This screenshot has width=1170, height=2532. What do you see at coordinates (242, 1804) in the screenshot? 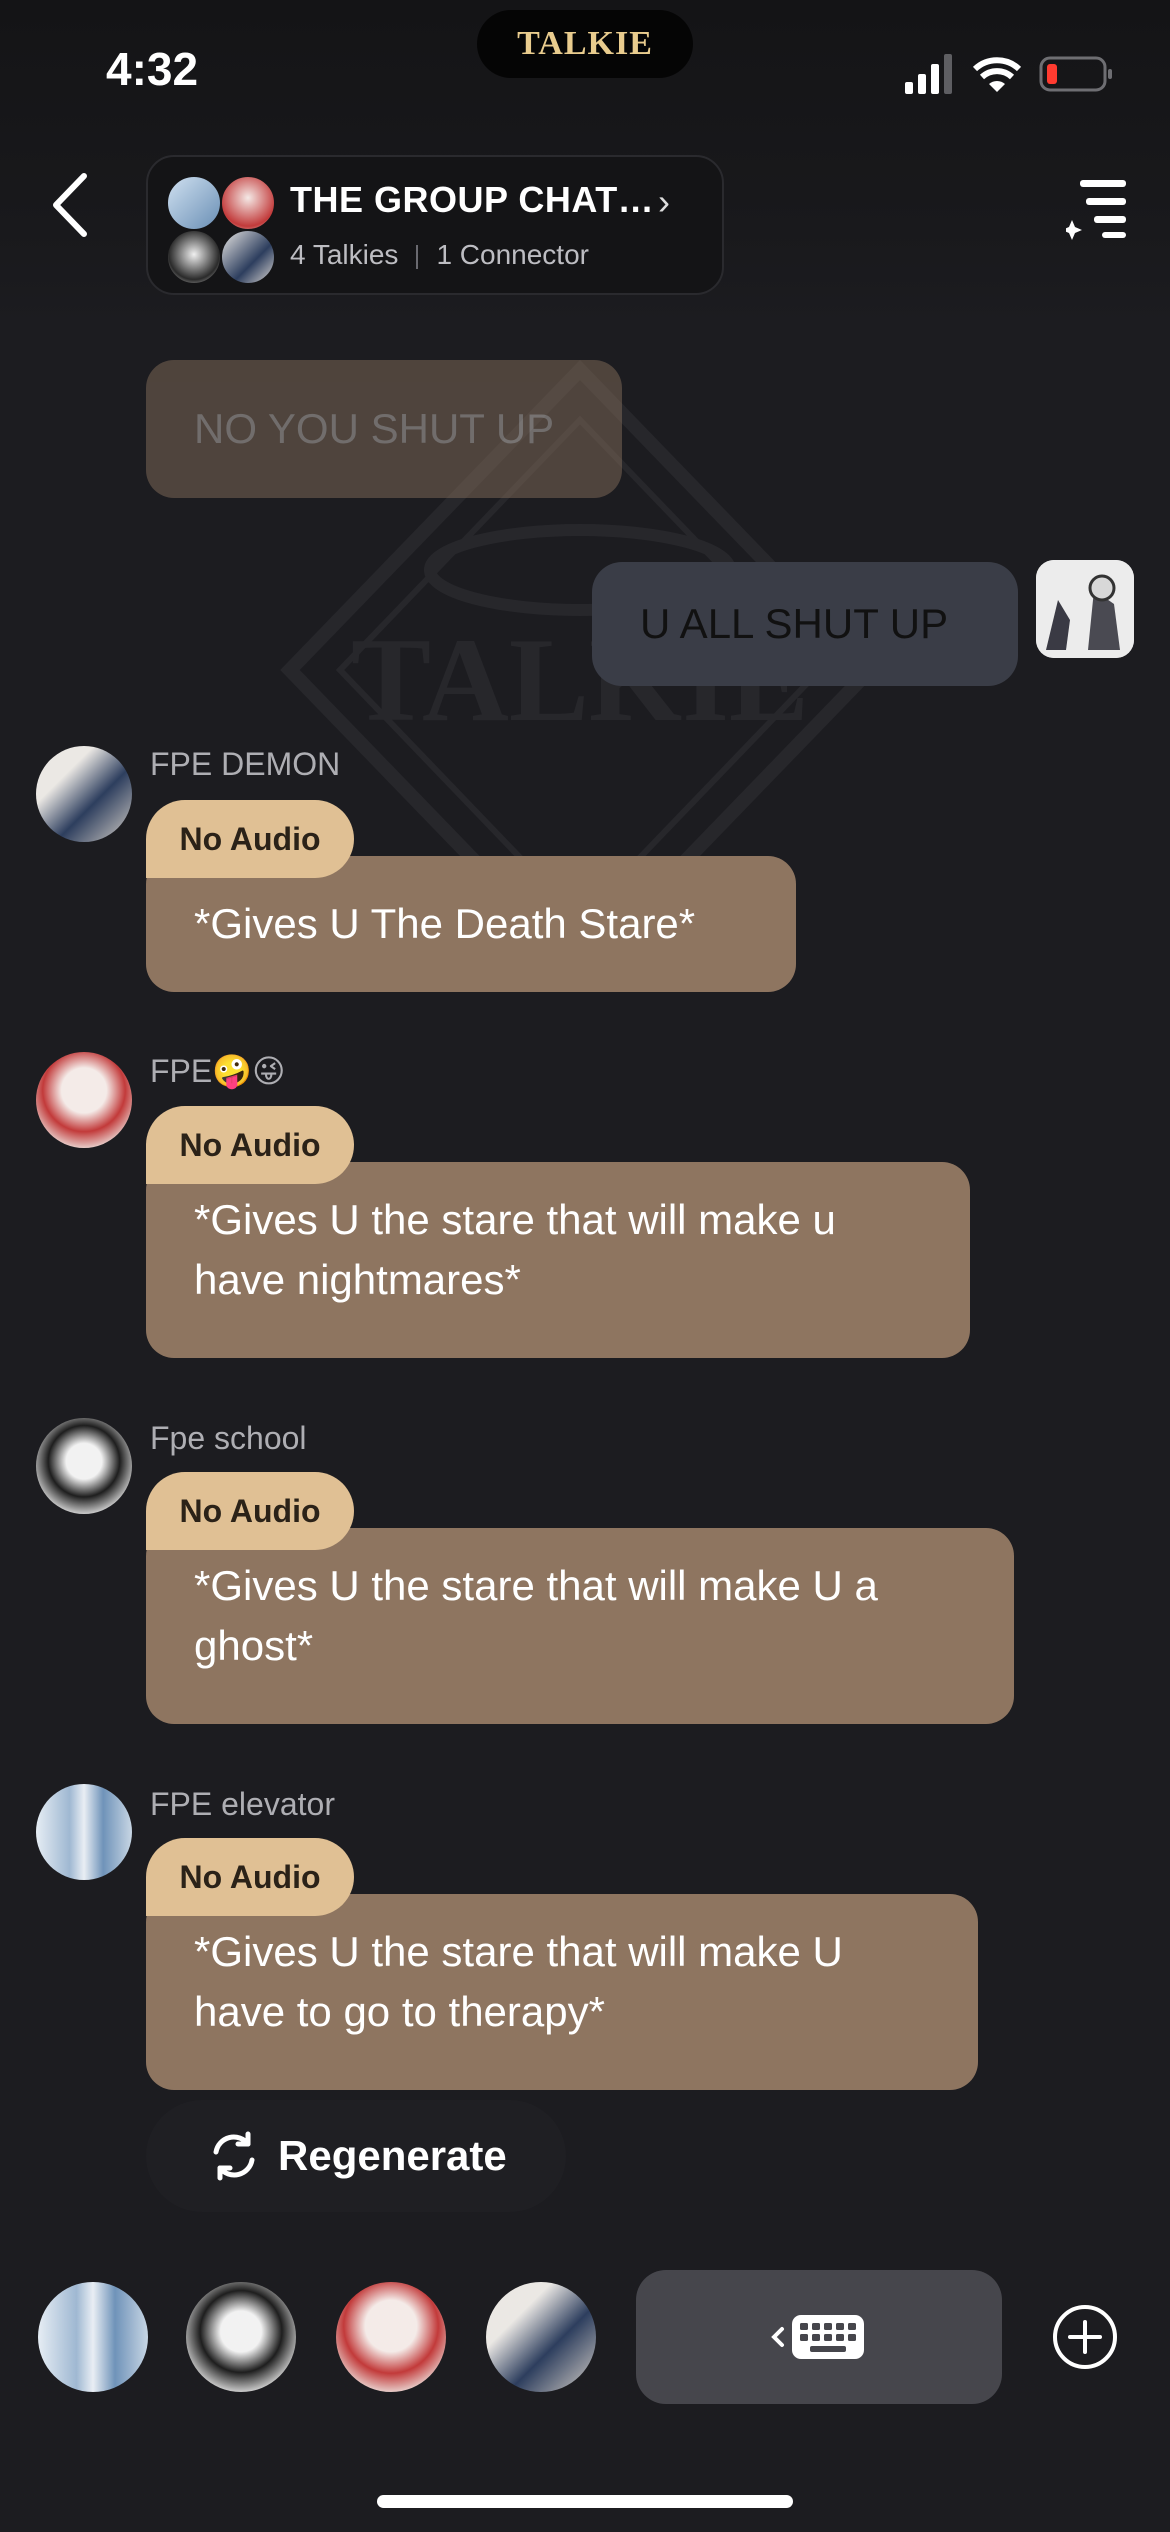
I see `sender-name: FPE elevator` at bounding box center [242, 1804].